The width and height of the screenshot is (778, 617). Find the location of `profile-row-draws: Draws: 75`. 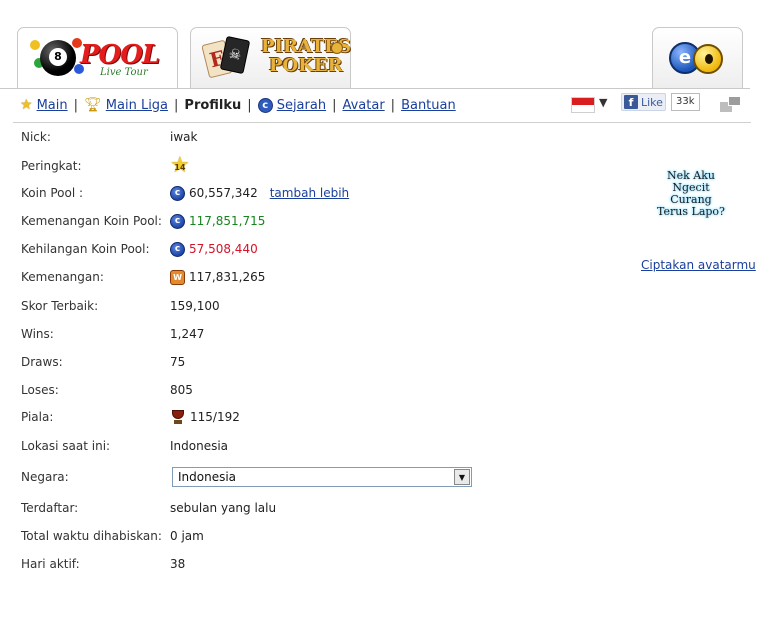

profile-row-draws: Draws: 75 is located at coordinates (103, 362).